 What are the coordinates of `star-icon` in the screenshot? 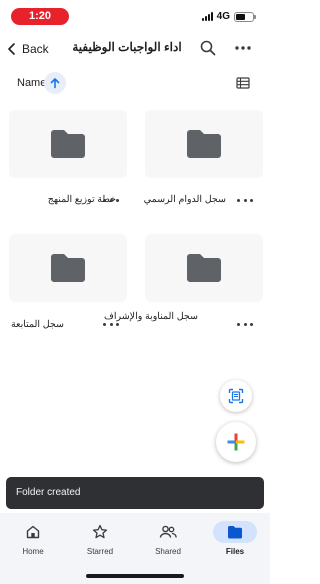 It's located at (100, 531).